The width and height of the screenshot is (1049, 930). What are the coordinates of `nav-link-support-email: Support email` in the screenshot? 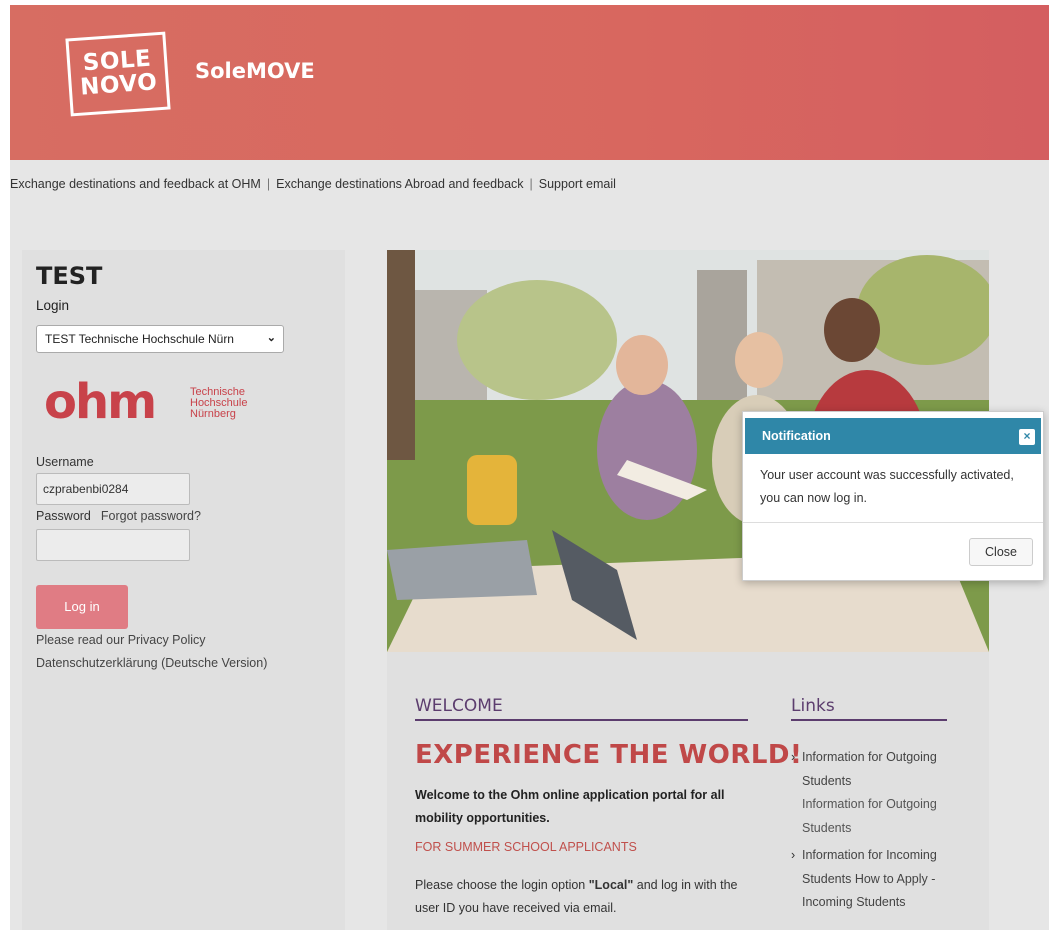 It's located at (577, 184).